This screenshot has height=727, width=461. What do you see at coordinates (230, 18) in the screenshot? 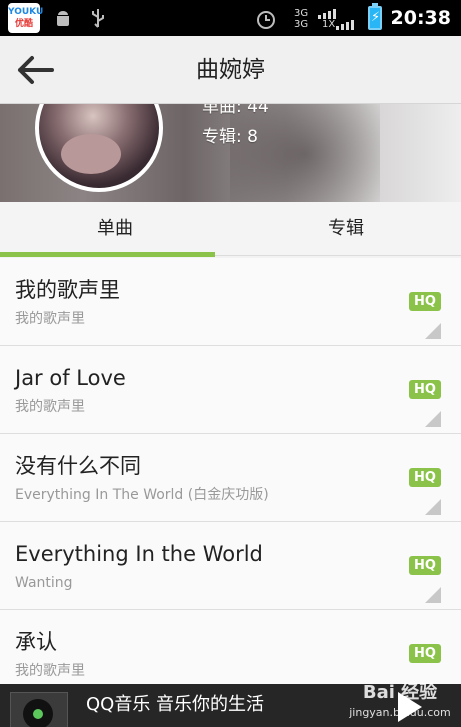
I see `status-bar: YOUKU 优酷 3G 3G 1X ⚡ 20:38` at bounding box center [230, 18].